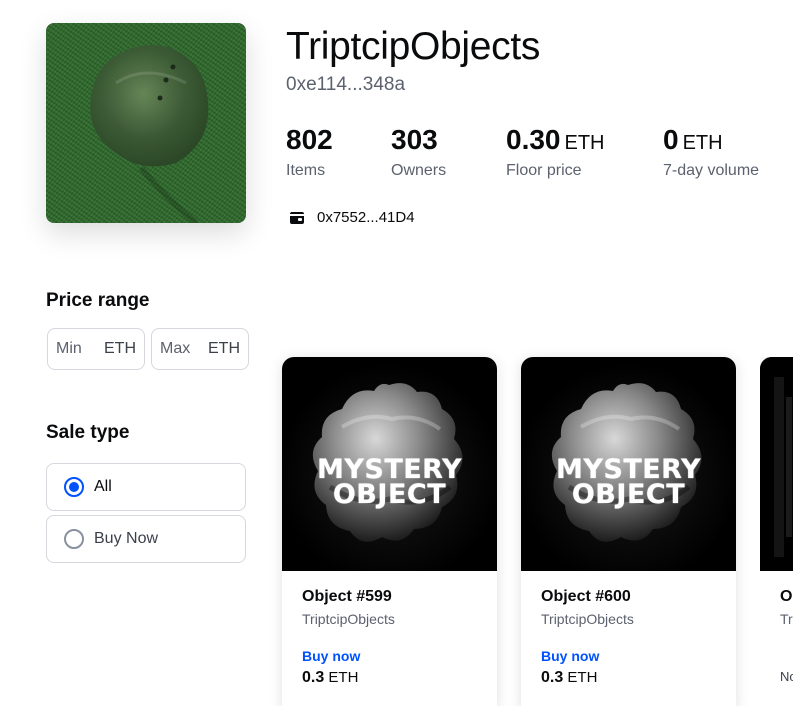  What do you see at coordinates (711, 170) in the screenshot?
I see `stat-label: 7-day volume` at bounding box center [711, 170].